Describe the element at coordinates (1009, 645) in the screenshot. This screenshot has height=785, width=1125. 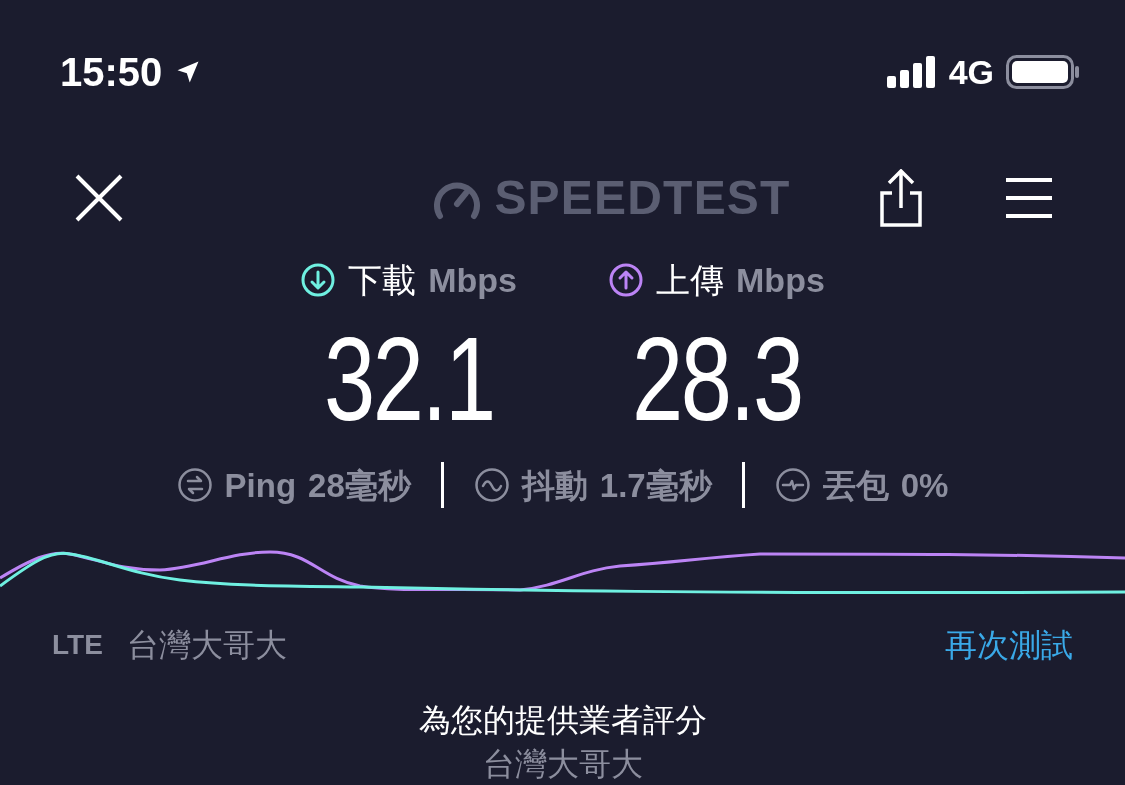
I see `retest-link: 再次測試` at that location.